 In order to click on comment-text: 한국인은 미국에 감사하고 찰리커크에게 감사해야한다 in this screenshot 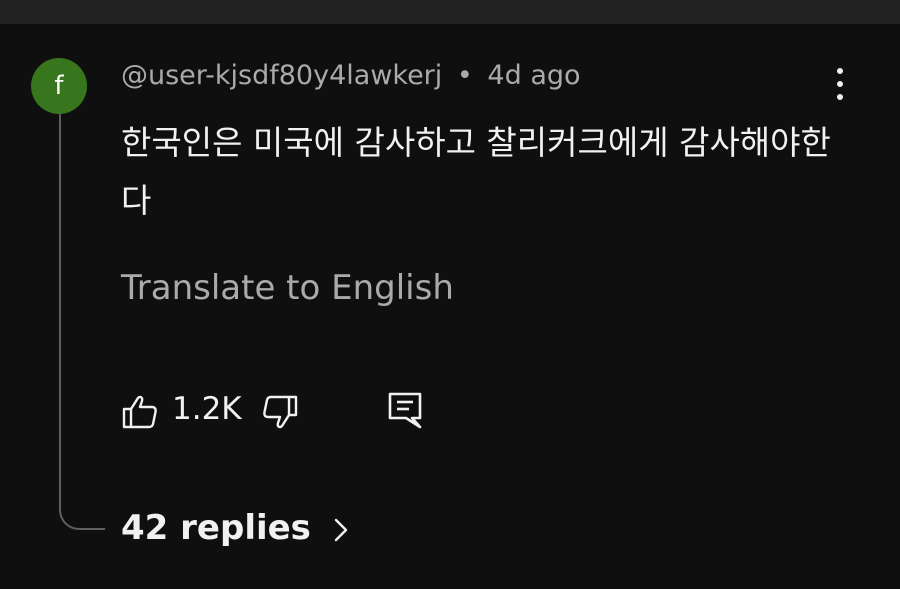, I will do `click(476, 171)`.